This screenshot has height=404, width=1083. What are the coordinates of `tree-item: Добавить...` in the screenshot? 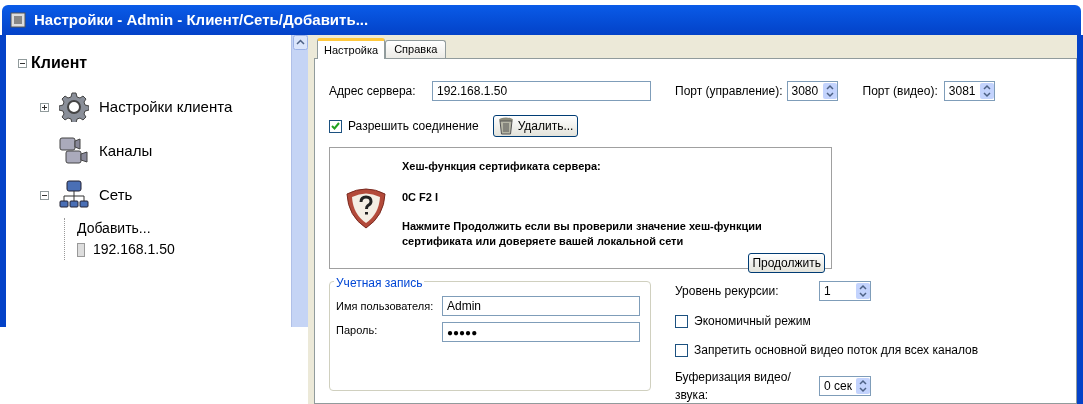 It's located at (114, 228).